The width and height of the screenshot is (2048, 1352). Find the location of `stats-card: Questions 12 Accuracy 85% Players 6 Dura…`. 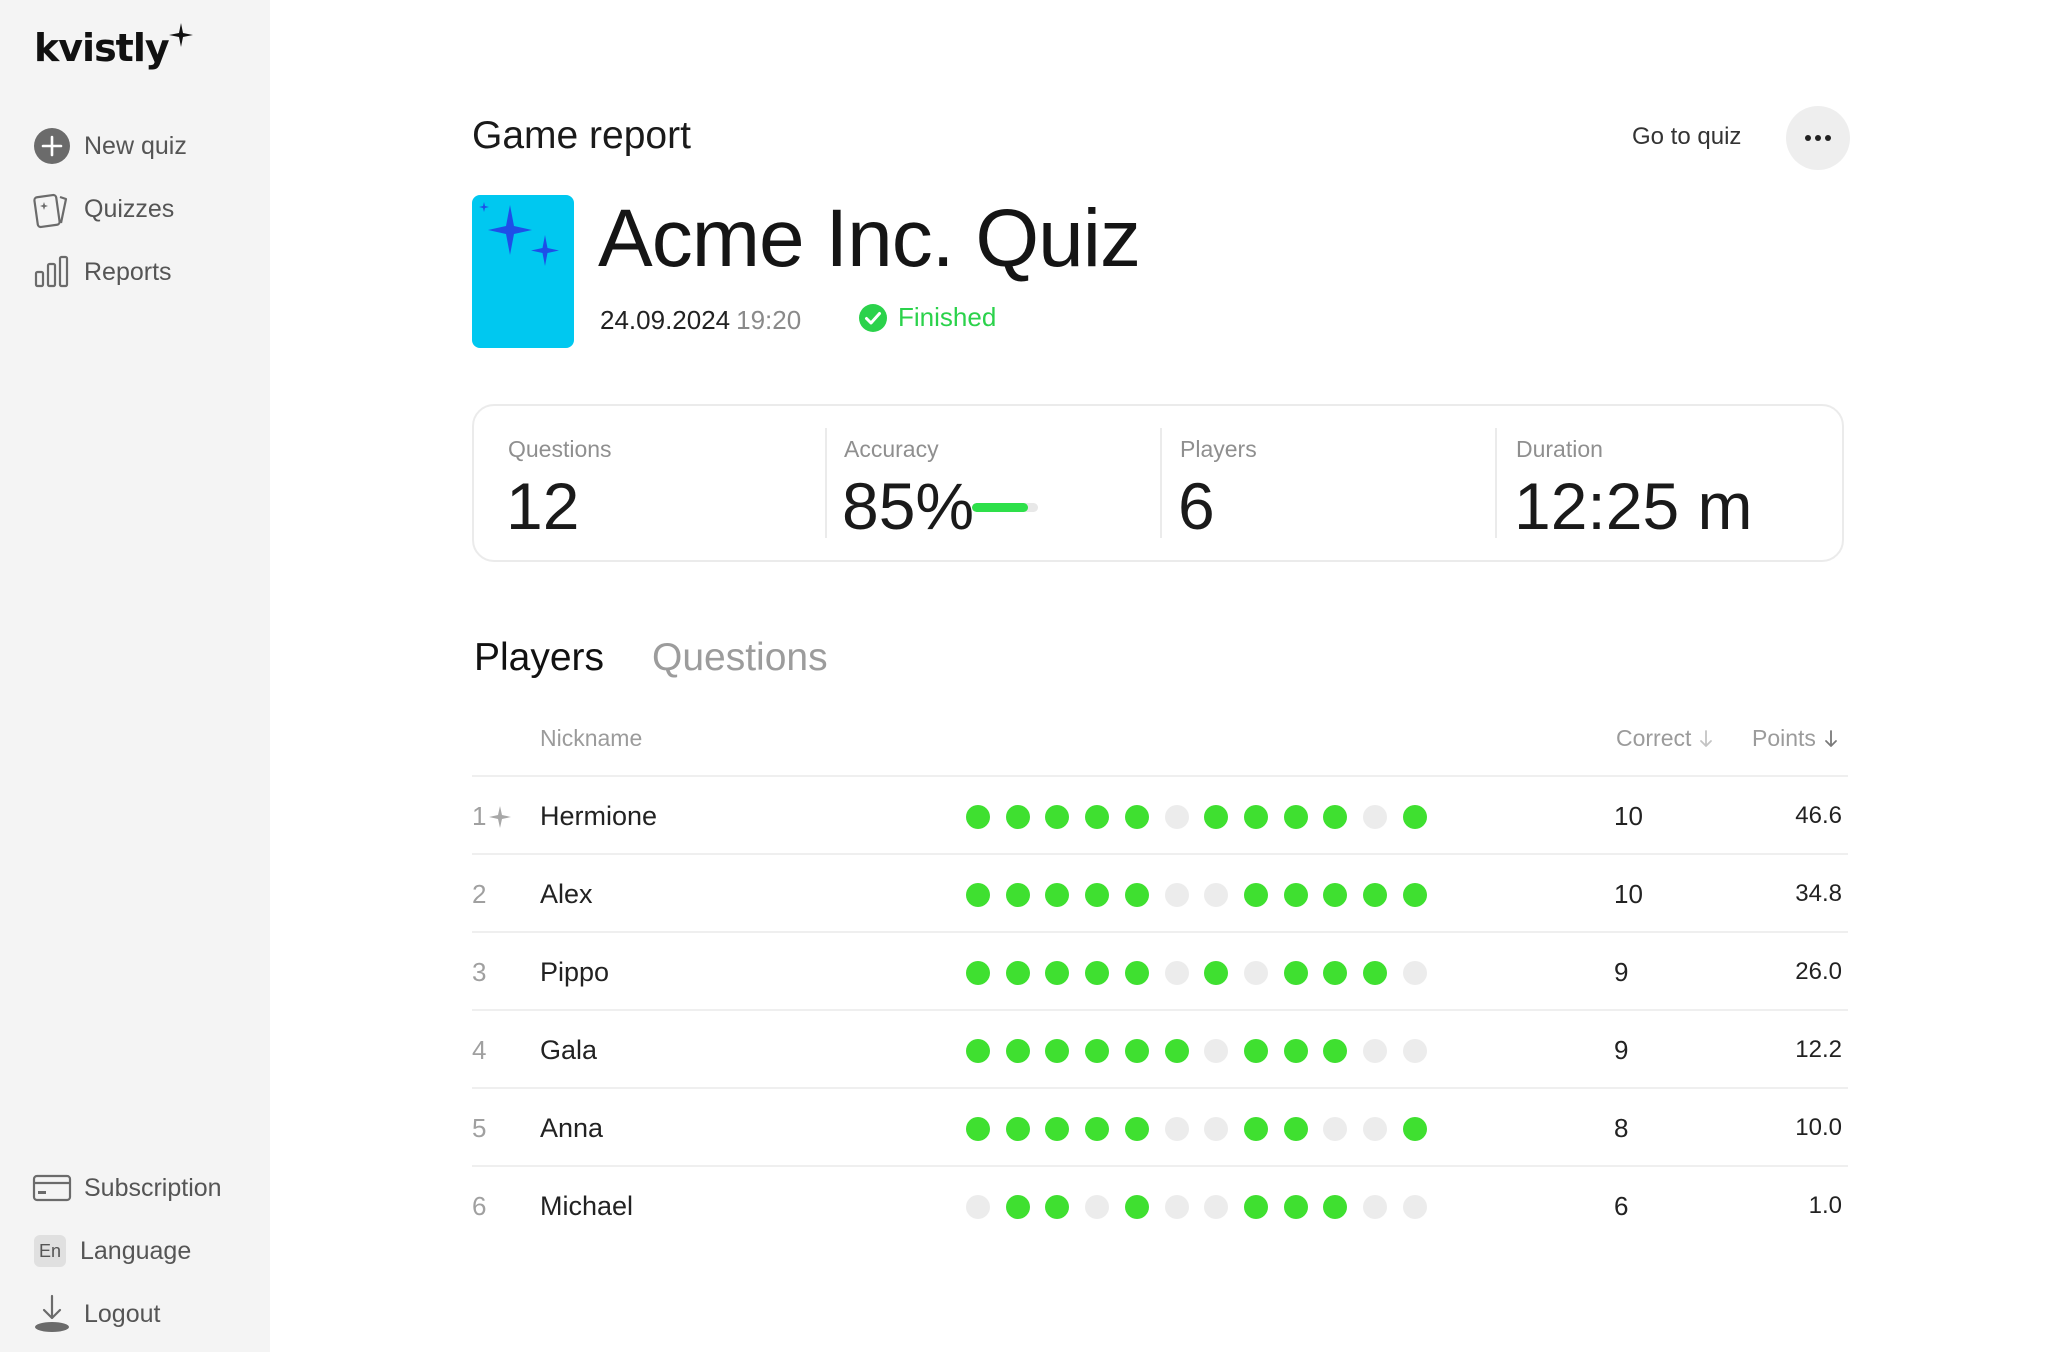

stats-card: Questions 12 Accuracy 85% Players 6 Dura… is located at coordinates (1158, 483).